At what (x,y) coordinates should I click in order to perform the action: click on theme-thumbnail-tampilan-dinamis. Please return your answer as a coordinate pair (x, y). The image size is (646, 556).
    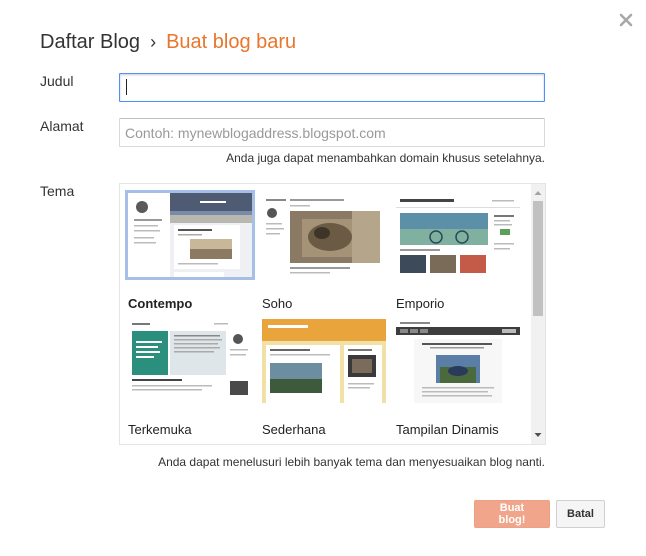
    Looking at the image, I should click on (458, 361).